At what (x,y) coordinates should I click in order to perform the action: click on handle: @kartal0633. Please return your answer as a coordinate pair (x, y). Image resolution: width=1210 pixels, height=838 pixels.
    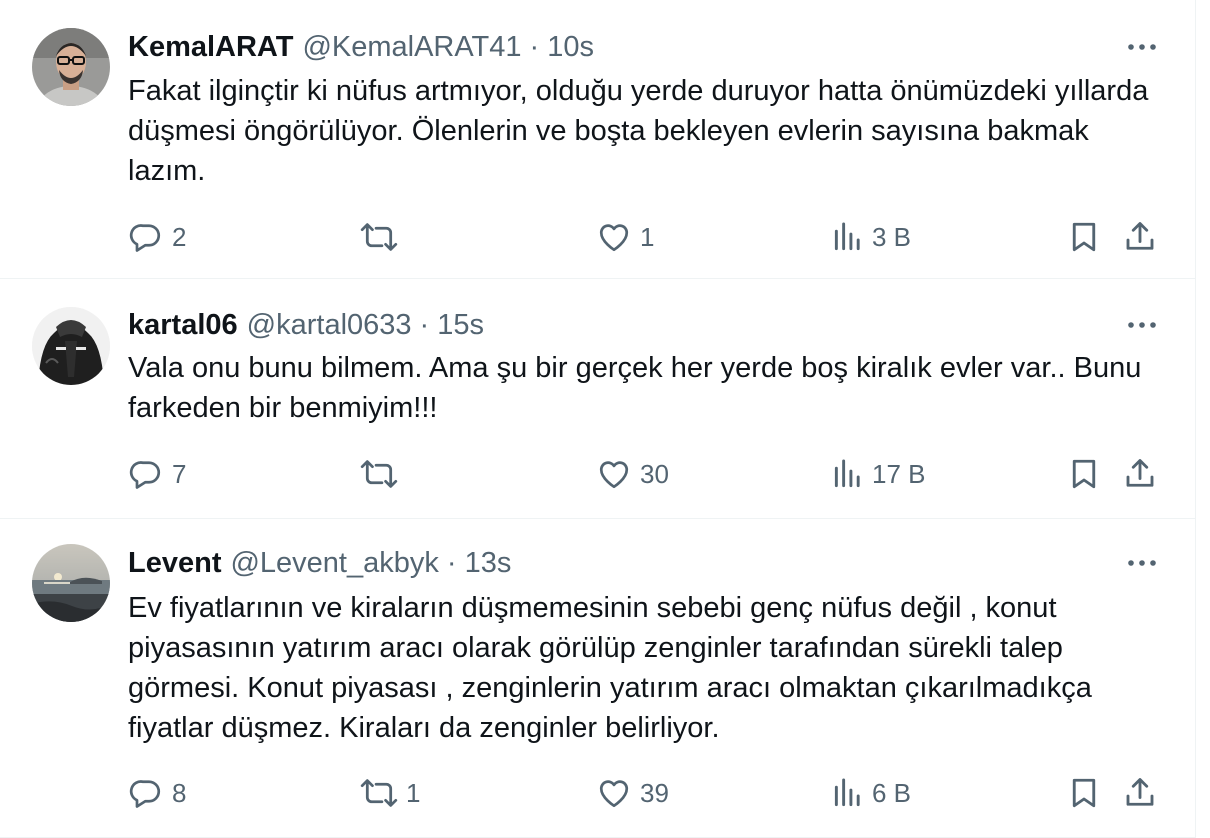
    Looking at the image, I should click on (329, 325).